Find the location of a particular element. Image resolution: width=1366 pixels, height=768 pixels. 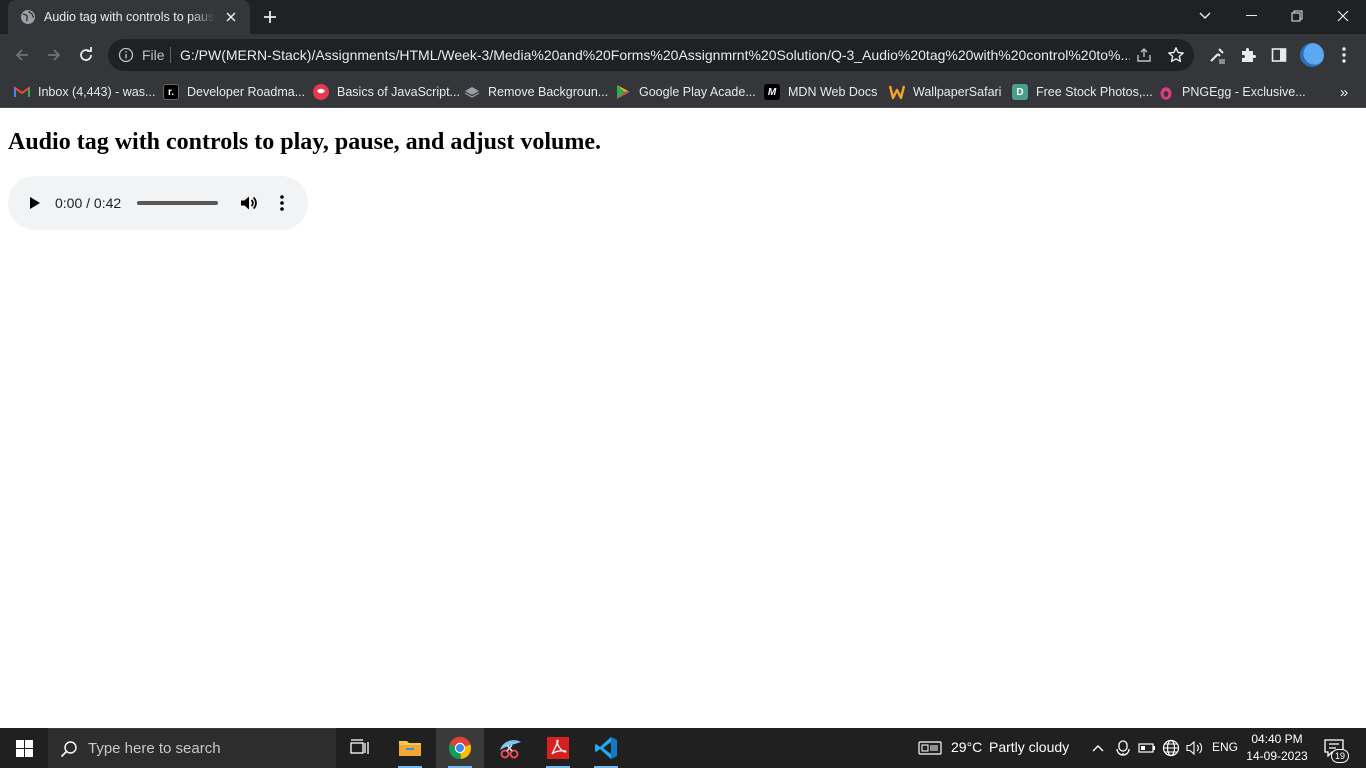

chrome-taskbar-icon is located at coordinates (460, 748).